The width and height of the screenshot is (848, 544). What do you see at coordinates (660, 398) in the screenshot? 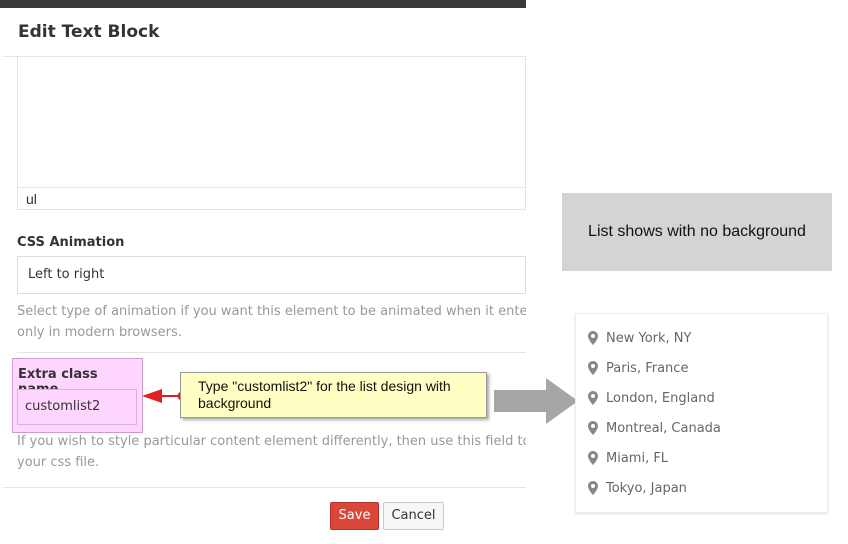
I see `list-item-label: London, England` at bounding box center [660, 398].